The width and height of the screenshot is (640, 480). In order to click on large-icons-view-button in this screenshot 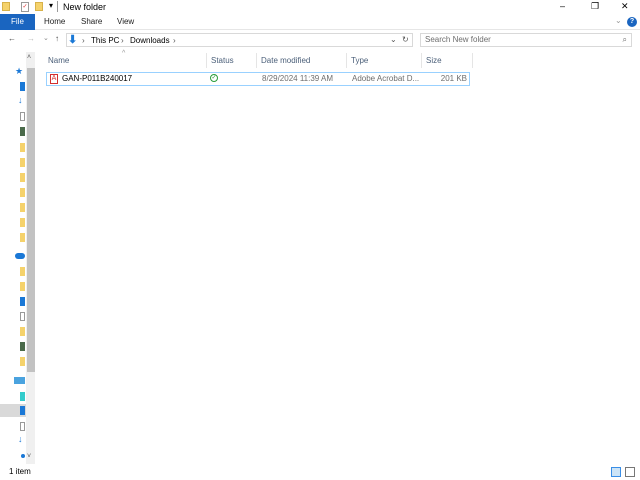, I will do `click(630, 472)`.